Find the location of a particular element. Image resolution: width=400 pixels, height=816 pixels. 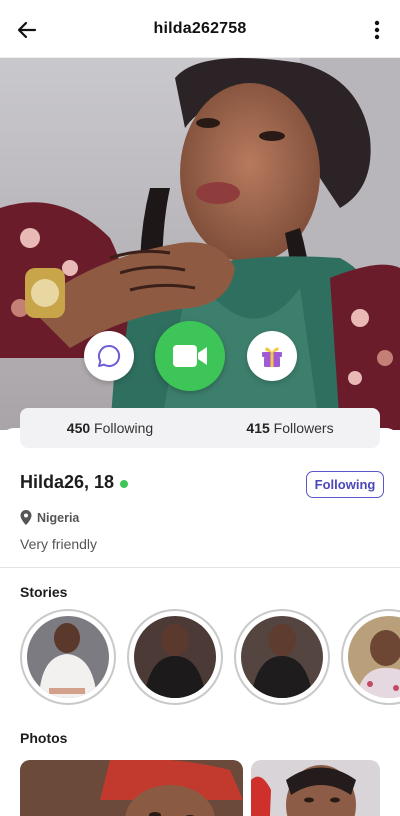

photos-heading: Photos is located at coordinates (44, 738).